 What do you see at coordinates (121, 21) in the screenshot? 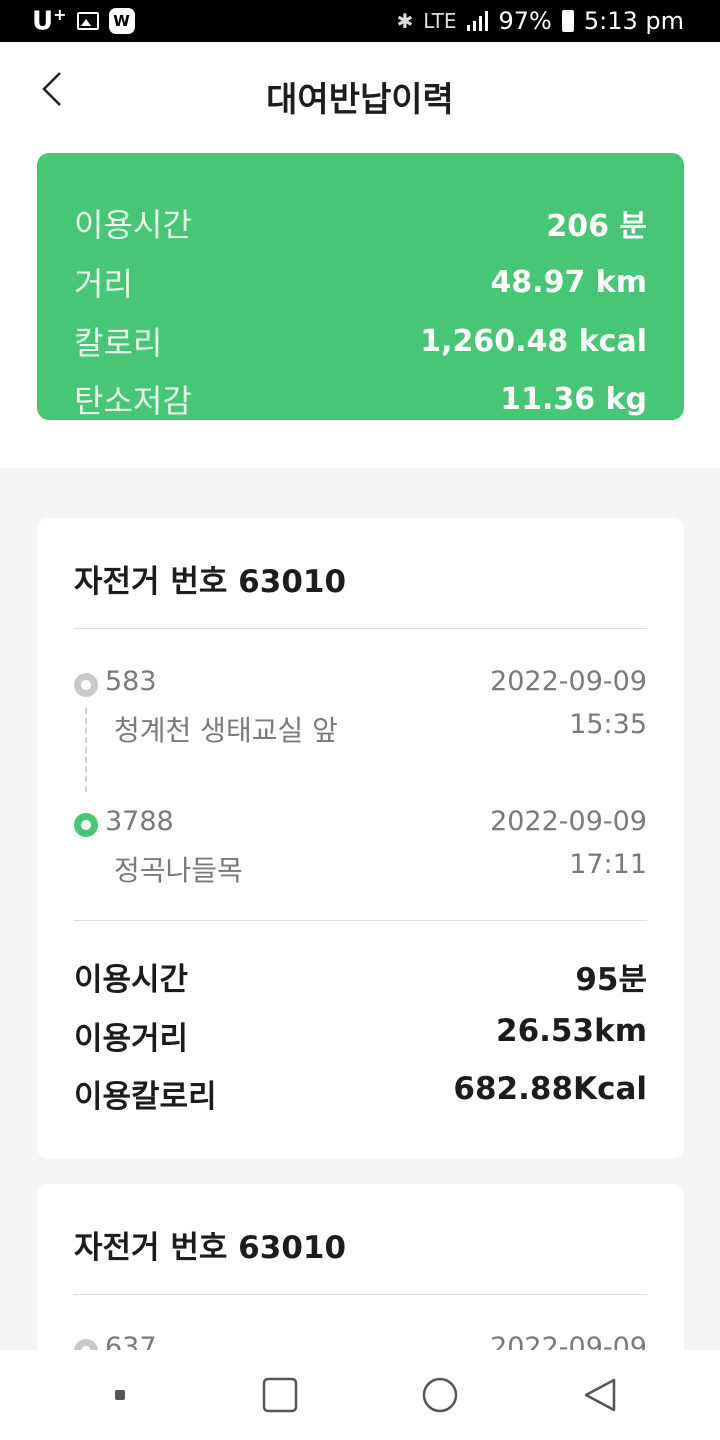
I see `w-app-icon: W` at bounding box center [121, 21].